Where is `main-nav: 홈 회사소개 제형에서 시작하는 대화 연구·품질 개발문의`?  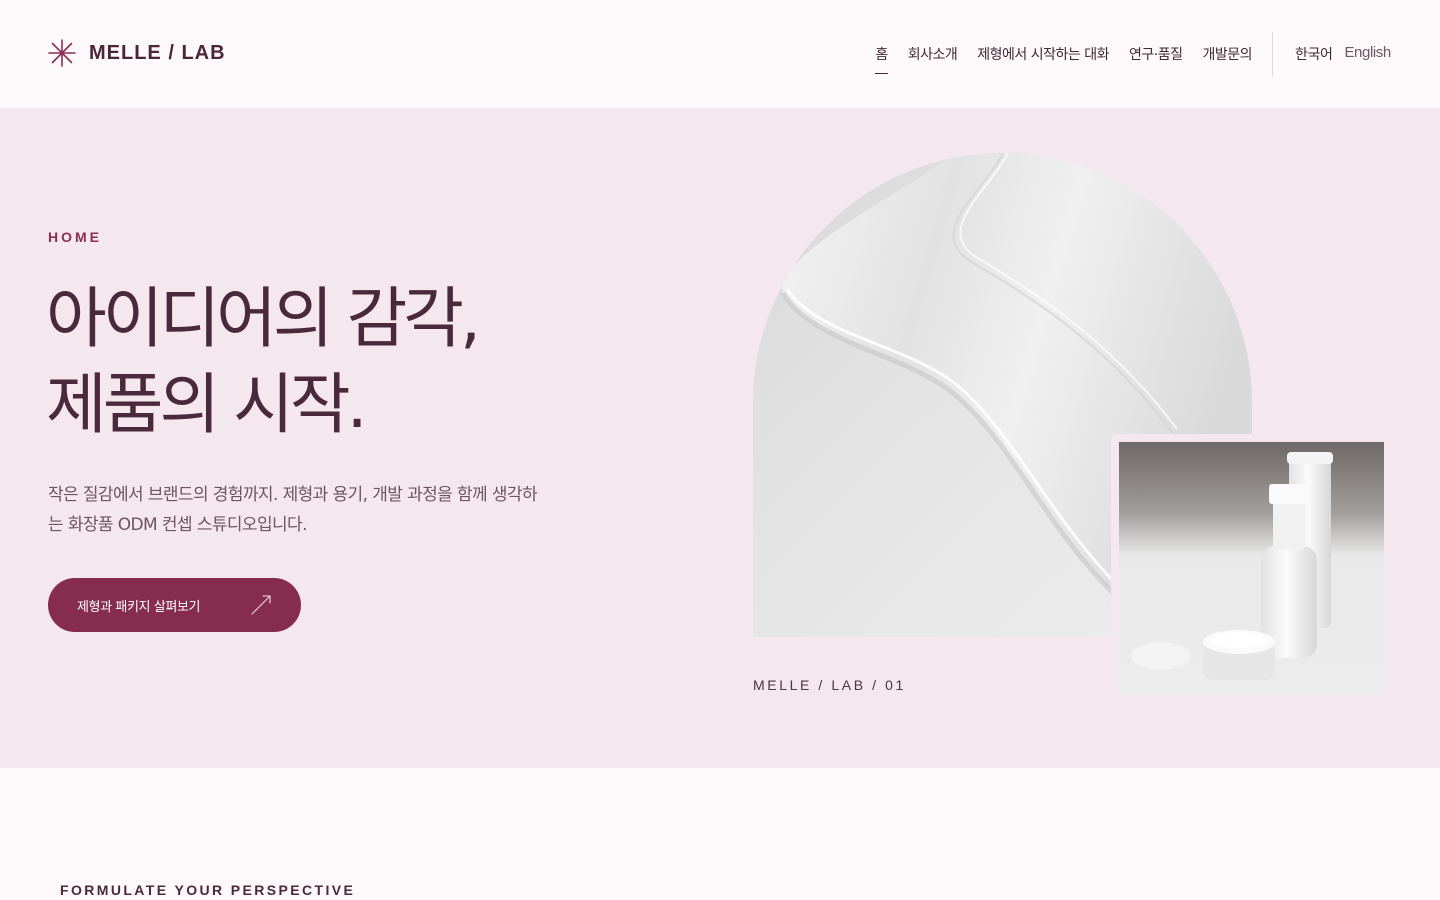 main-nav: 홈 회사소개 제형에서 시작하는 대화 연구·품질 개발문의 is located at coordinates (1063, 59).